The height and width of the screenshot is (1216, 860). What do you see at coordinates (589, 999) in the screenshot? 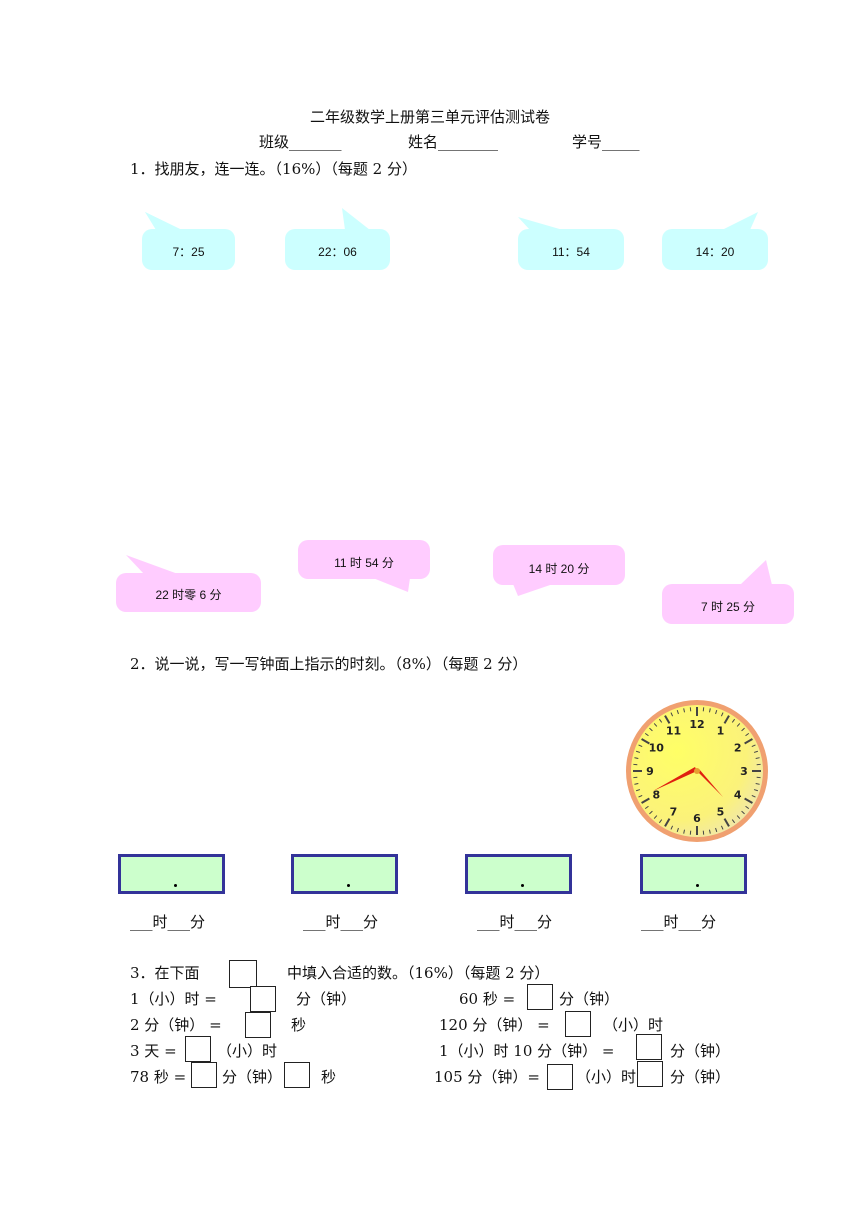
I see `q3-right-1-b: 分（钟）` at bounding box center [589, 999].